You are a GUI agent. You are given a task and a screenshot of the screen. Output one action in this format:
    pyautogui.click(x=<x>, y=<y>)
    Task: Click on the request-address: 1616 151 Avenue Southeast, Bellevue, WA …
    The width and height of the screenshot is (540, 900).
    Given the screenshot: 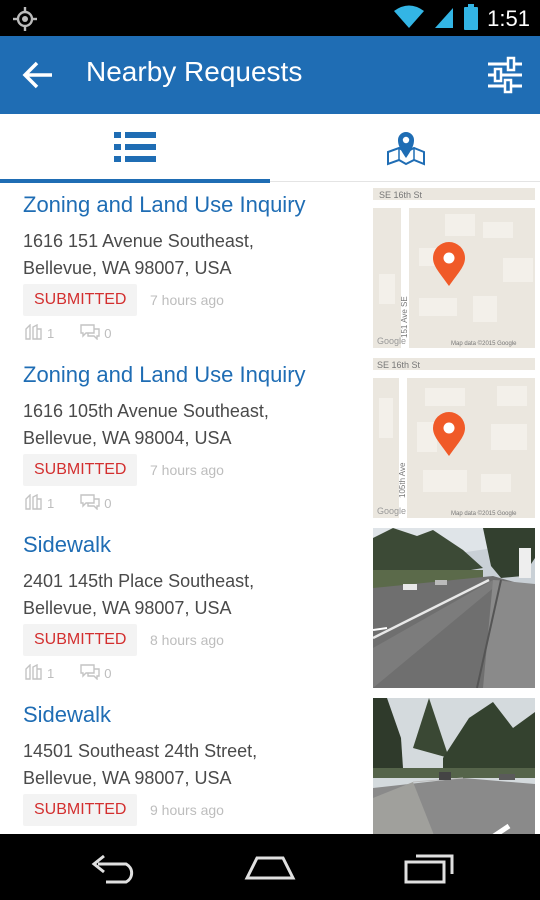 What is the action you would take?
    pyautogui.click(x=138, y=255)
    